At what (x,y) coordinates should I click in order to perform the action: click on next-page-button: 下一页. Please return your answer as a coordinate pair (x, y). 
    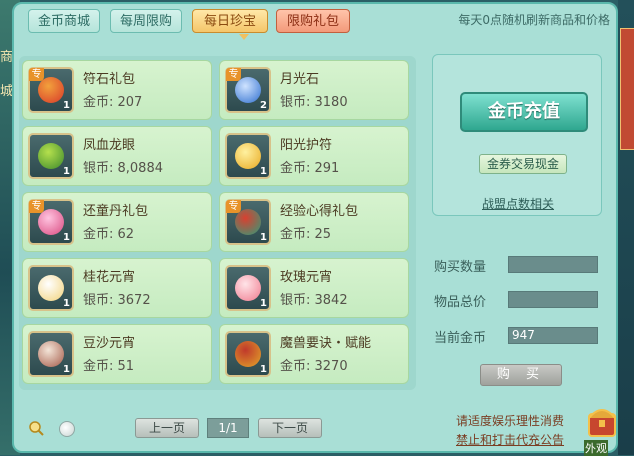
    Looking at the image, I should click on (290, 428).